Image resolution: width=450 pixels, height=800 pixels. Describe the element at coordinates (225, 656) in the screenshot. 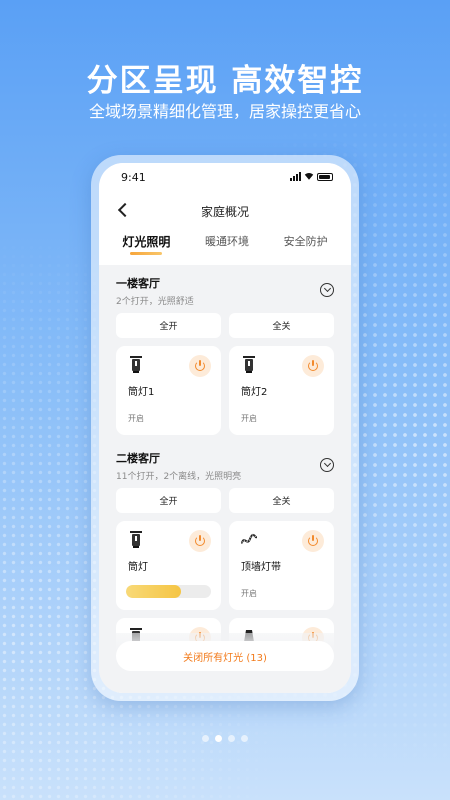

I see `close-all-lights-button: 关闭所有灯光 (13)` at that location.